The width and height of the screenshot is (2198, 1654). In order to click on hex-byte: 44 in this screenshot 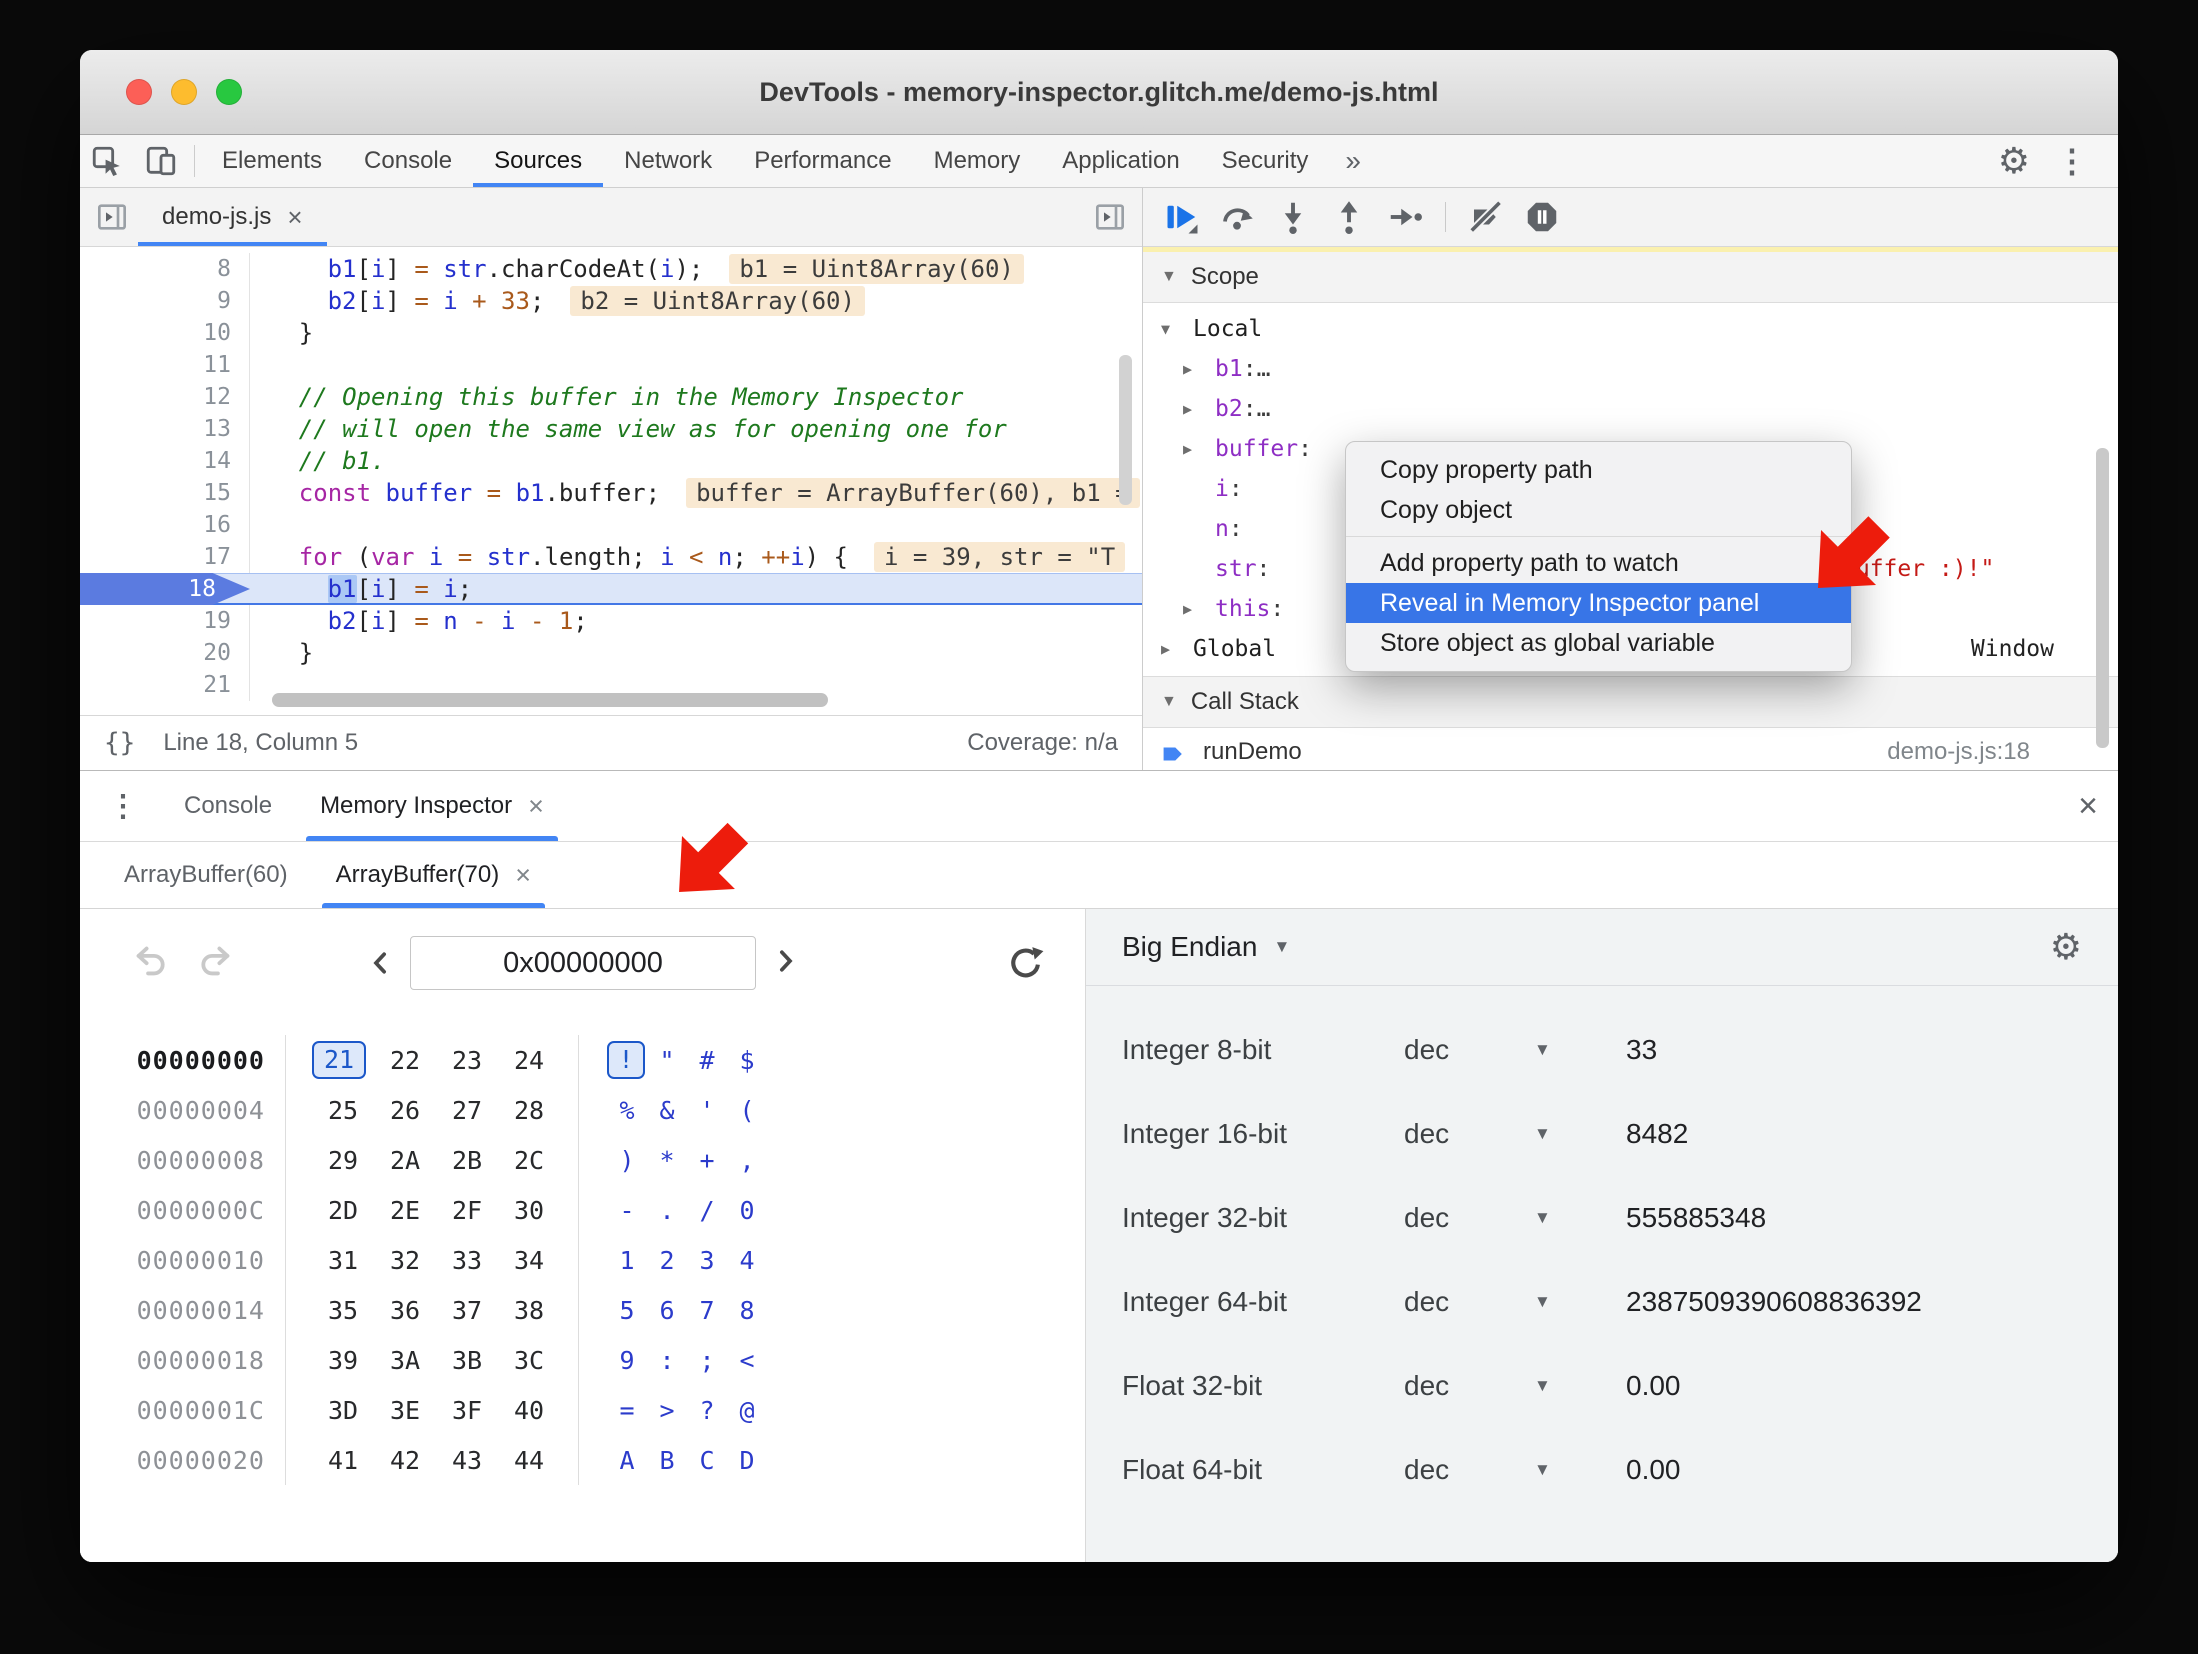, I will do `click(529, 1460)`.